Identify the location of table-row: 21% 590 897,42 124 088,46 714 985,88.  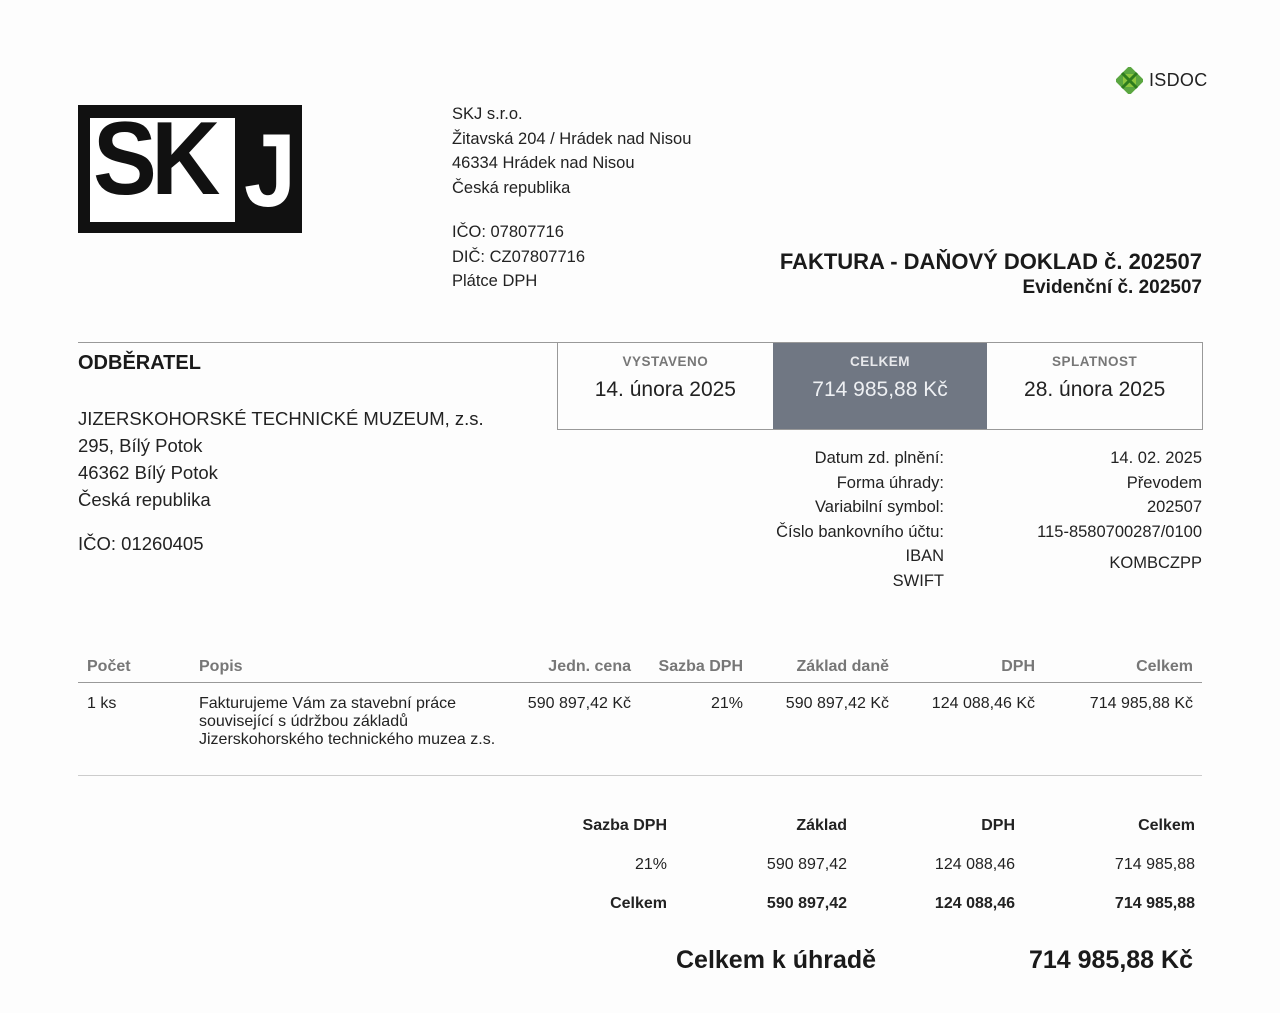
(882, 864).